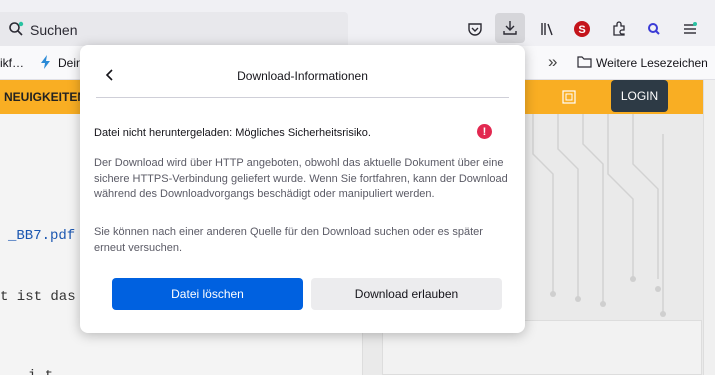  I want to click on lightning-icon, so click(45, 62).